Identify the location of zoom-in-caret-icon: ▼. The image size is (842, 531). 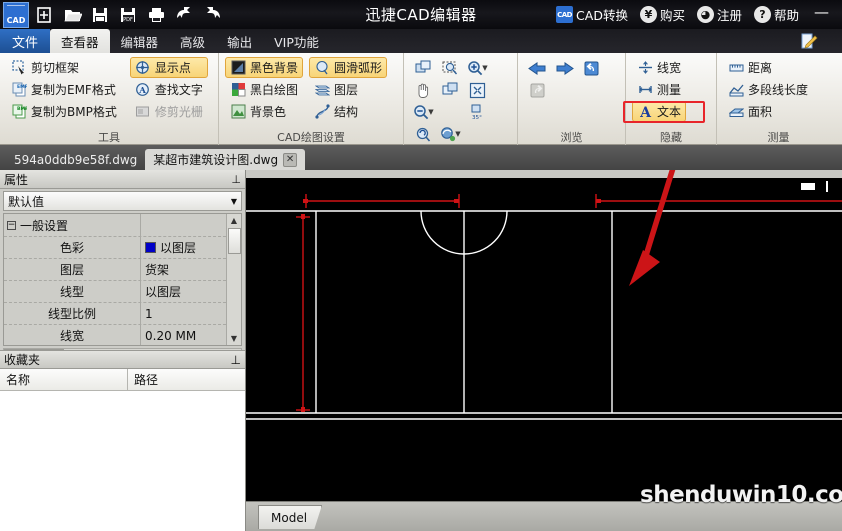
(484, 68).